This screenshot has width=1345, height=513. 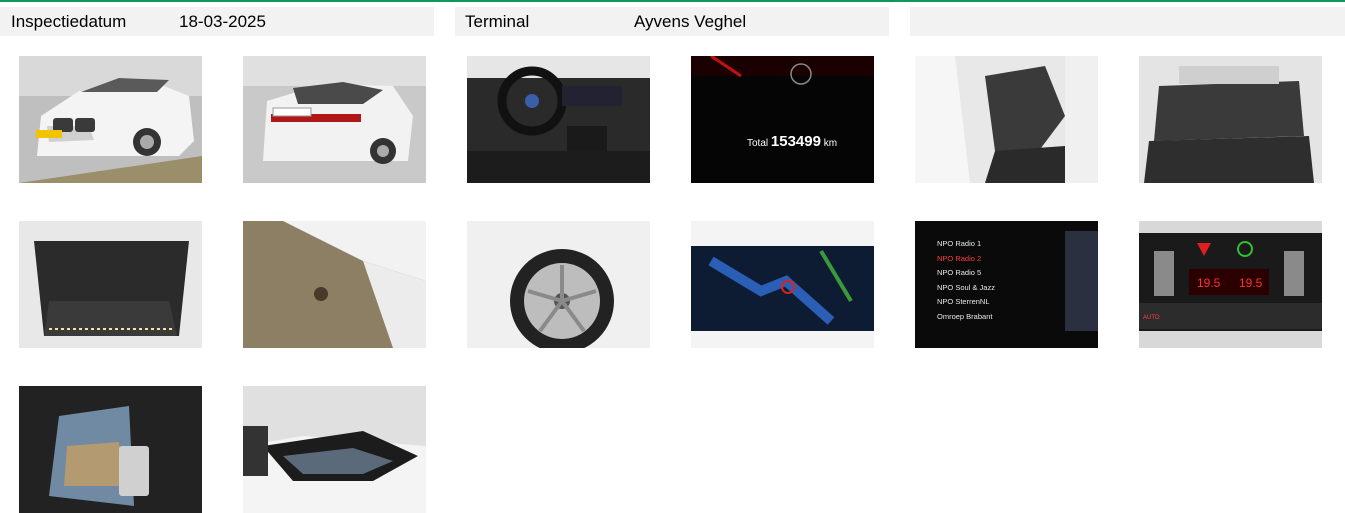 What do you see at coordinates (334, 119) in the screenshot?
I see `photo-rear-exterior` at bounding box center [334, 119].